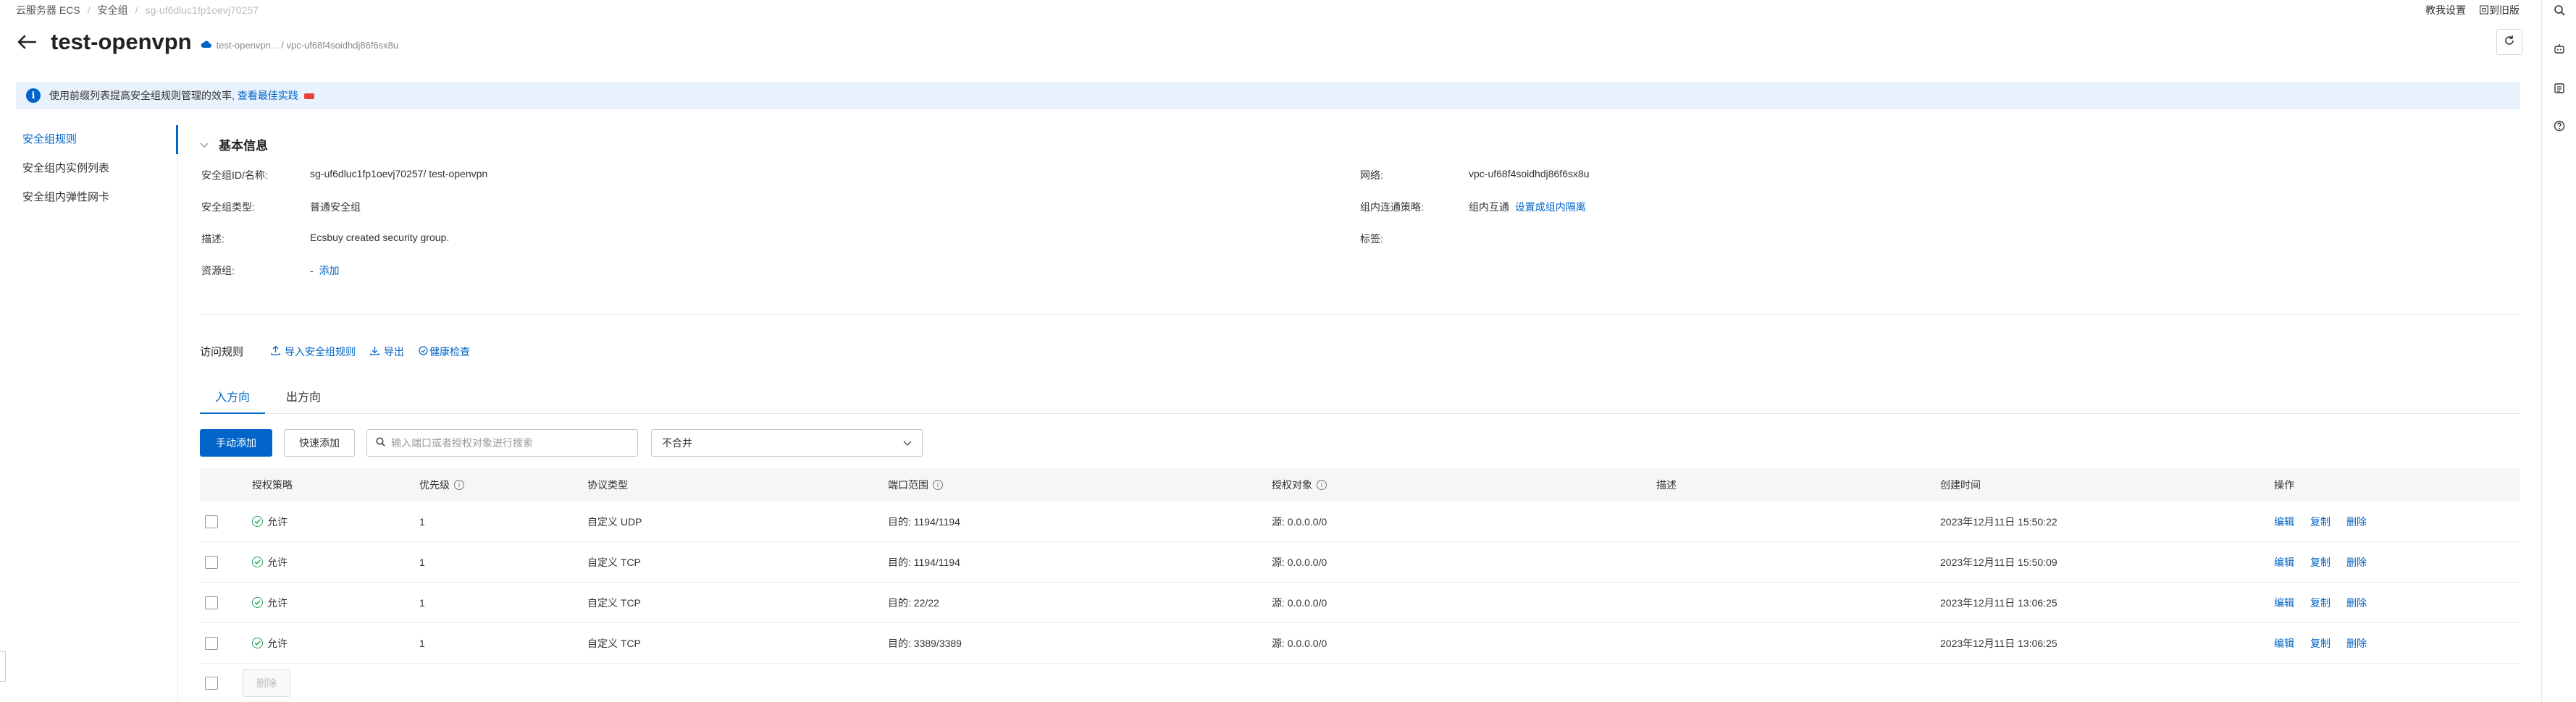  What do you see at coordinates (88, 168) in the screenshot?
I see `nav-item-instances: 安全组内实例列表` at bounding box center [88, 168].